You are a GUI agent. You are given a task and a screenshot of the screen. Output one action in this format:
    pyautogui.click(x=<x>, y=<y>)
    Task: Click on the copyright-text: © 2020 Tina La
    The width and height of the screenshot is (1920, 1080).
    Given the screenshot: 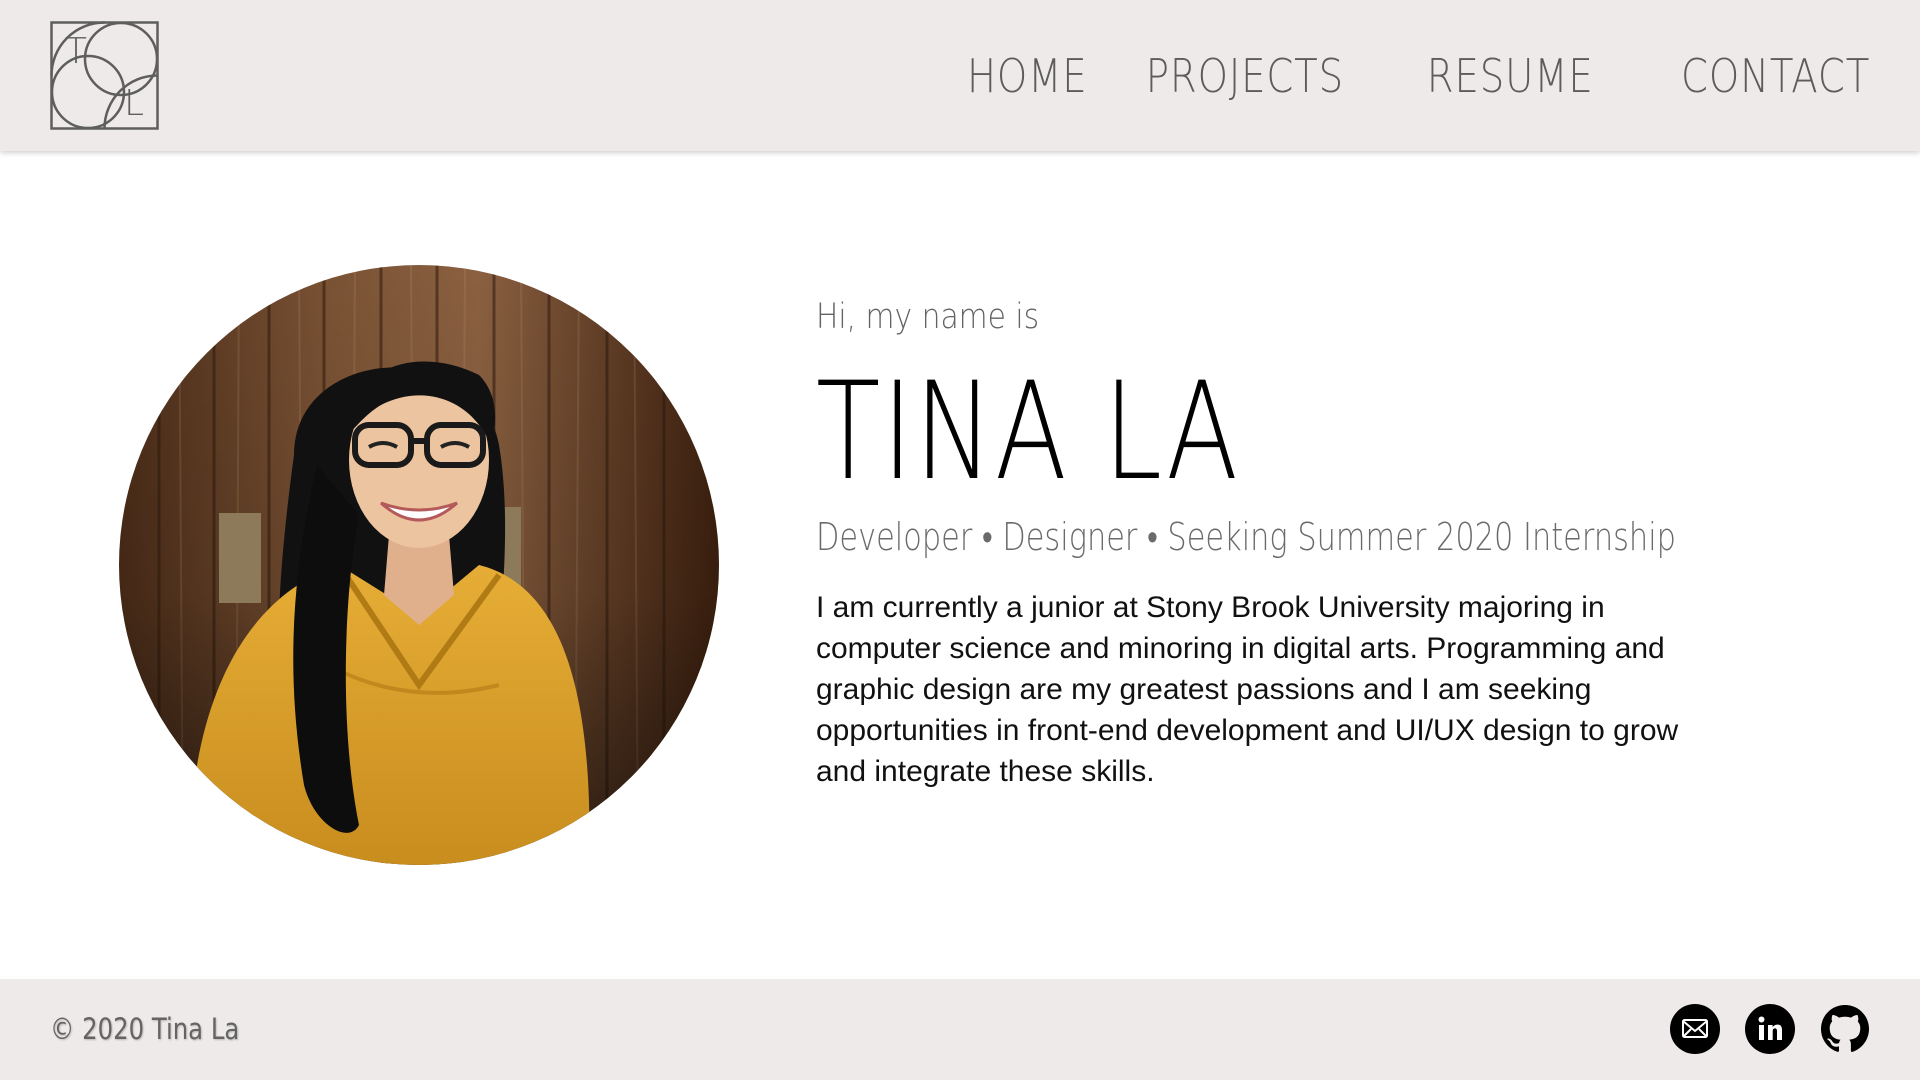 What is the action you would take?
    pyautogui.click(x=145, y=1029)
    